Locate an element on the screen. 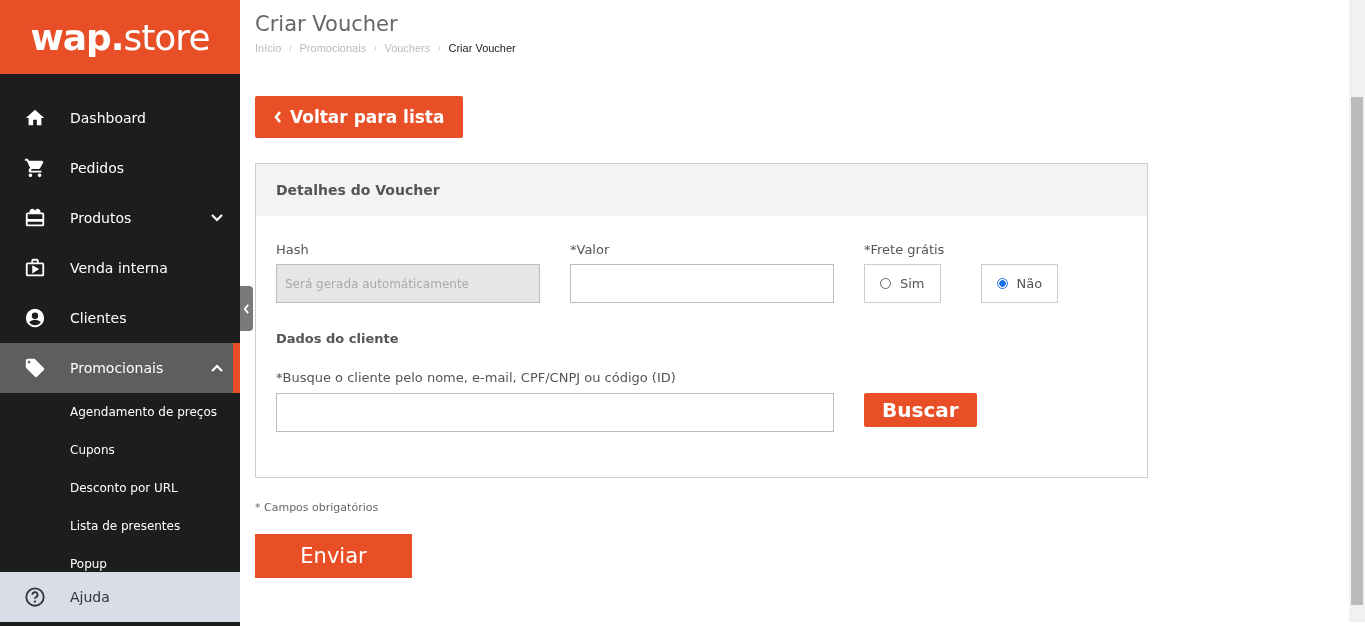 The width and height of the screenshot is (1365, 626). value-field is located at coordinates (702, 283).